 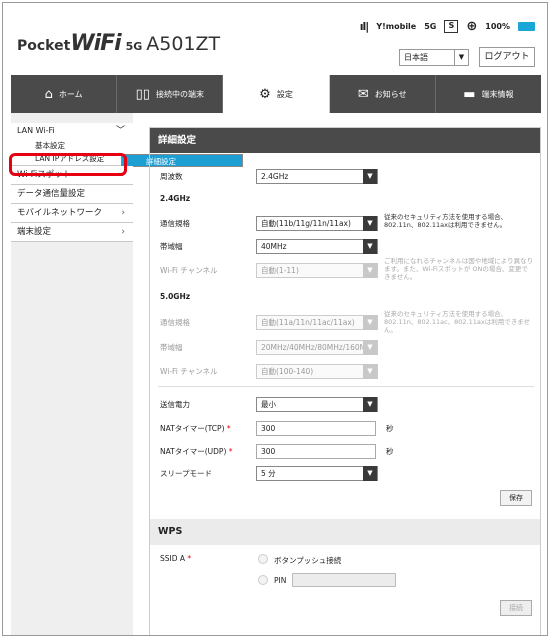 I want to click on sidebar-item-label: LAN Wi-Fi, so click(x=36, y=130).